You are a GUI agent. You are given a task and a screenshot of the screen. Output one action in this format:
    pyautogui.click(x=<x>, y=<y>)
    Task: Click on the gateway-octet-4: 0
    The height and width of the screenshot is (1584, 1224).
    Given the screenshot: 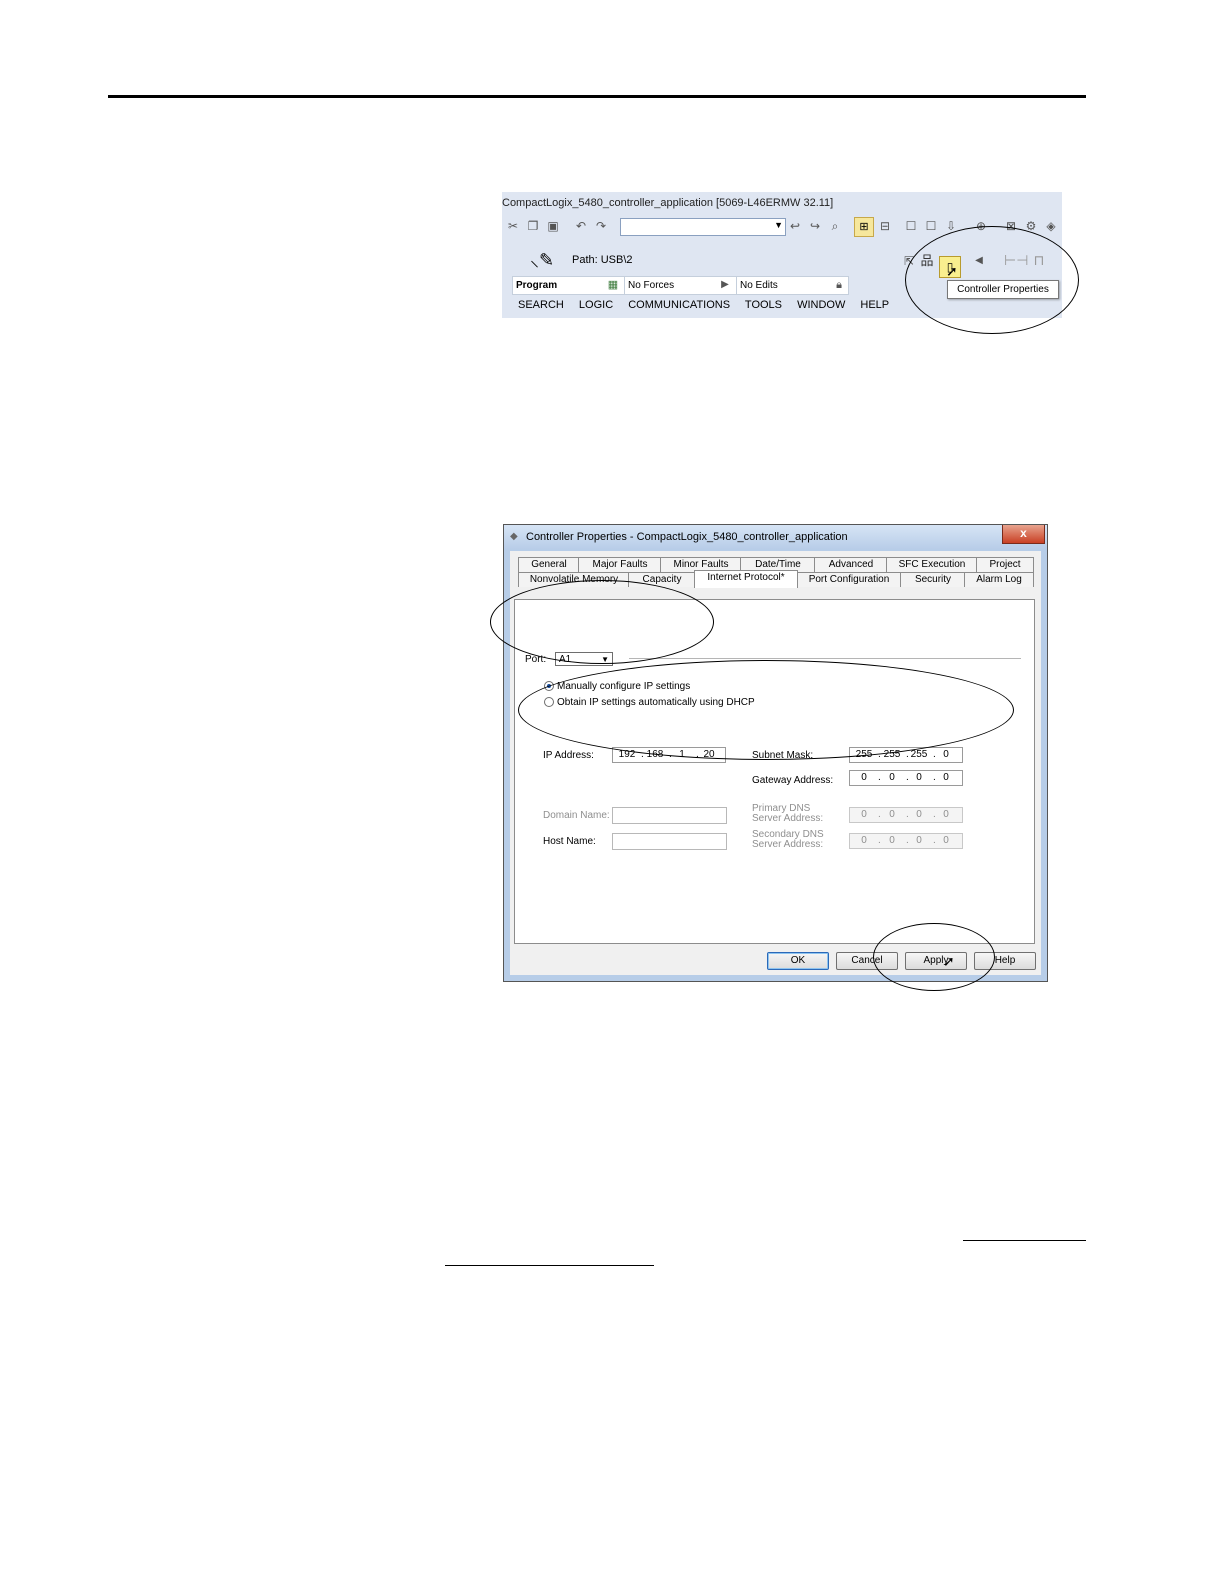 What is the action you would take?
    pyautogui.click(x=946, y=777)
    